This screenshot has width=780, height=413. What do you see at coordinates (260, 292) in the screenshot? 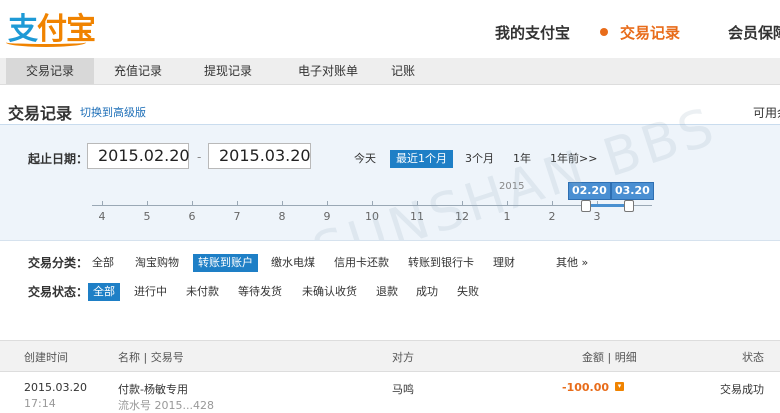
I see `status-option: 等待发货` at bounding box center [260, 292].